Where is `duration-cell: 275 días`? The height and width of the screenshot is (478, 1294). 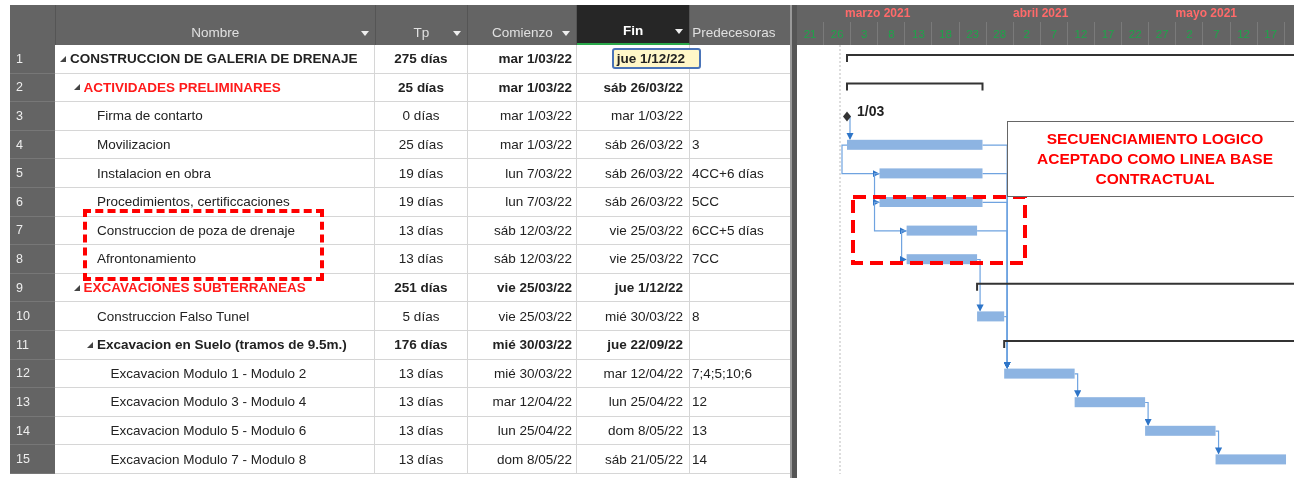 duration-cell: 275 días is located at coordinates (421, 59).